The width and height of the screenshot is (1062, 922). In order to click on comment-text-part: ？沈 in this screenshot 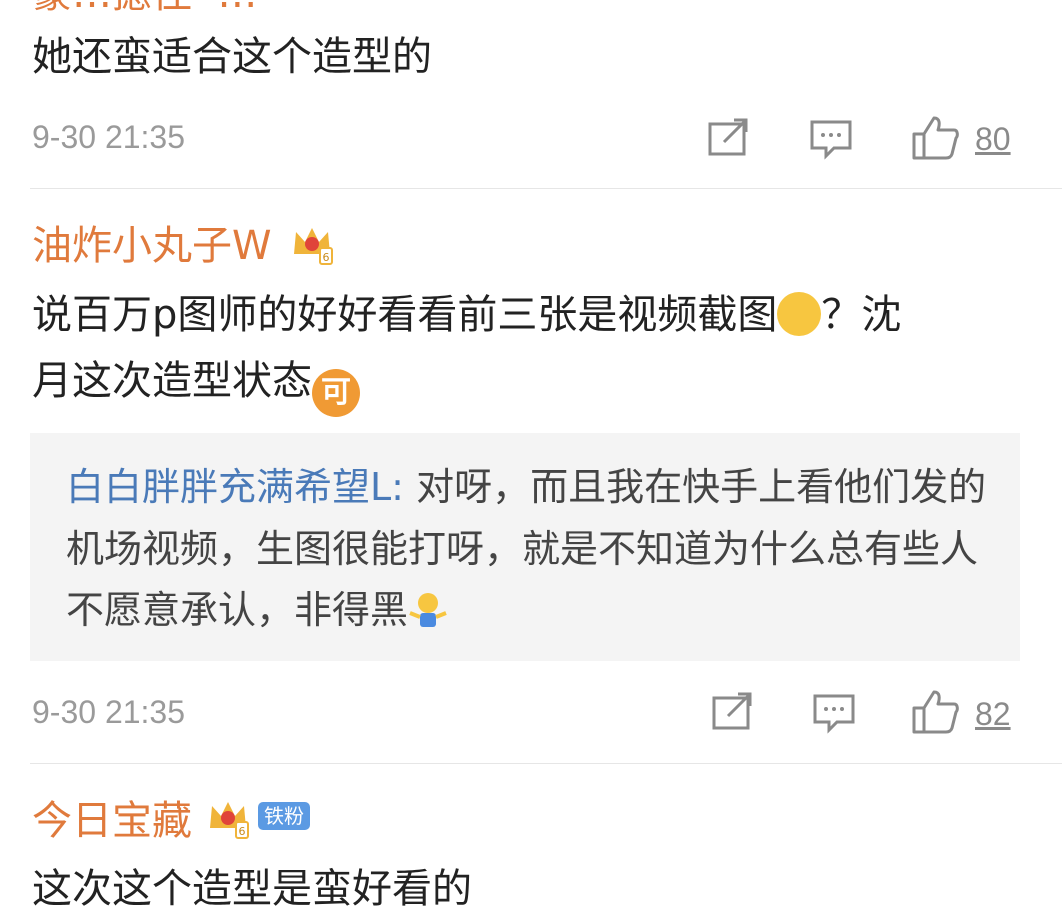, I will do `click(861, 315)`.